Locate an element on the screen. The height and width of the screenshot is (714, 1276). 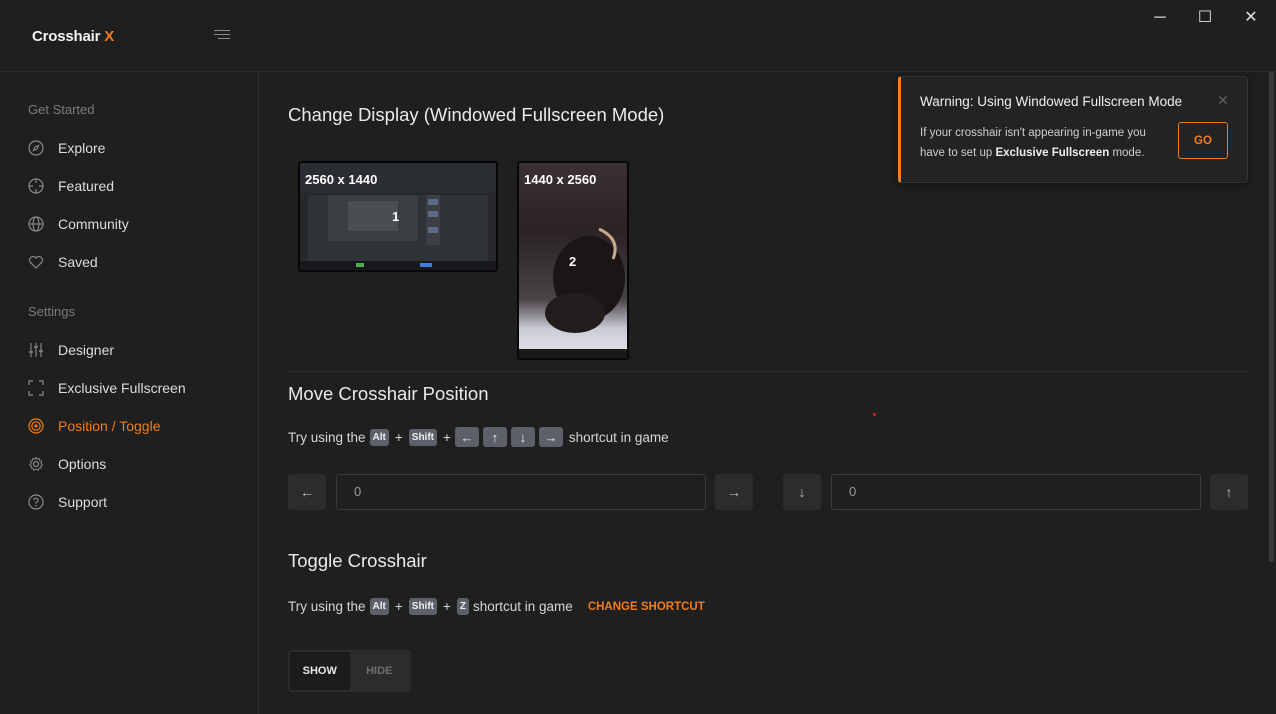
sidebar-item-label: Saved is located at coordinates (78, 262).